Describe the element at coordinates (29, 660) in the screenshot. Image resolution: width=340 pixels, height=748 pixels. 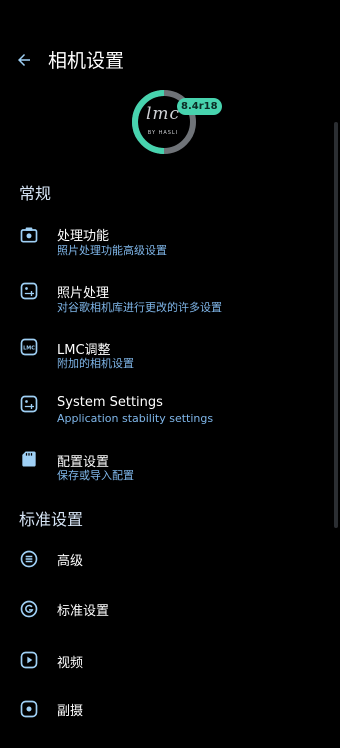
I see `video-play-icon` at that location.